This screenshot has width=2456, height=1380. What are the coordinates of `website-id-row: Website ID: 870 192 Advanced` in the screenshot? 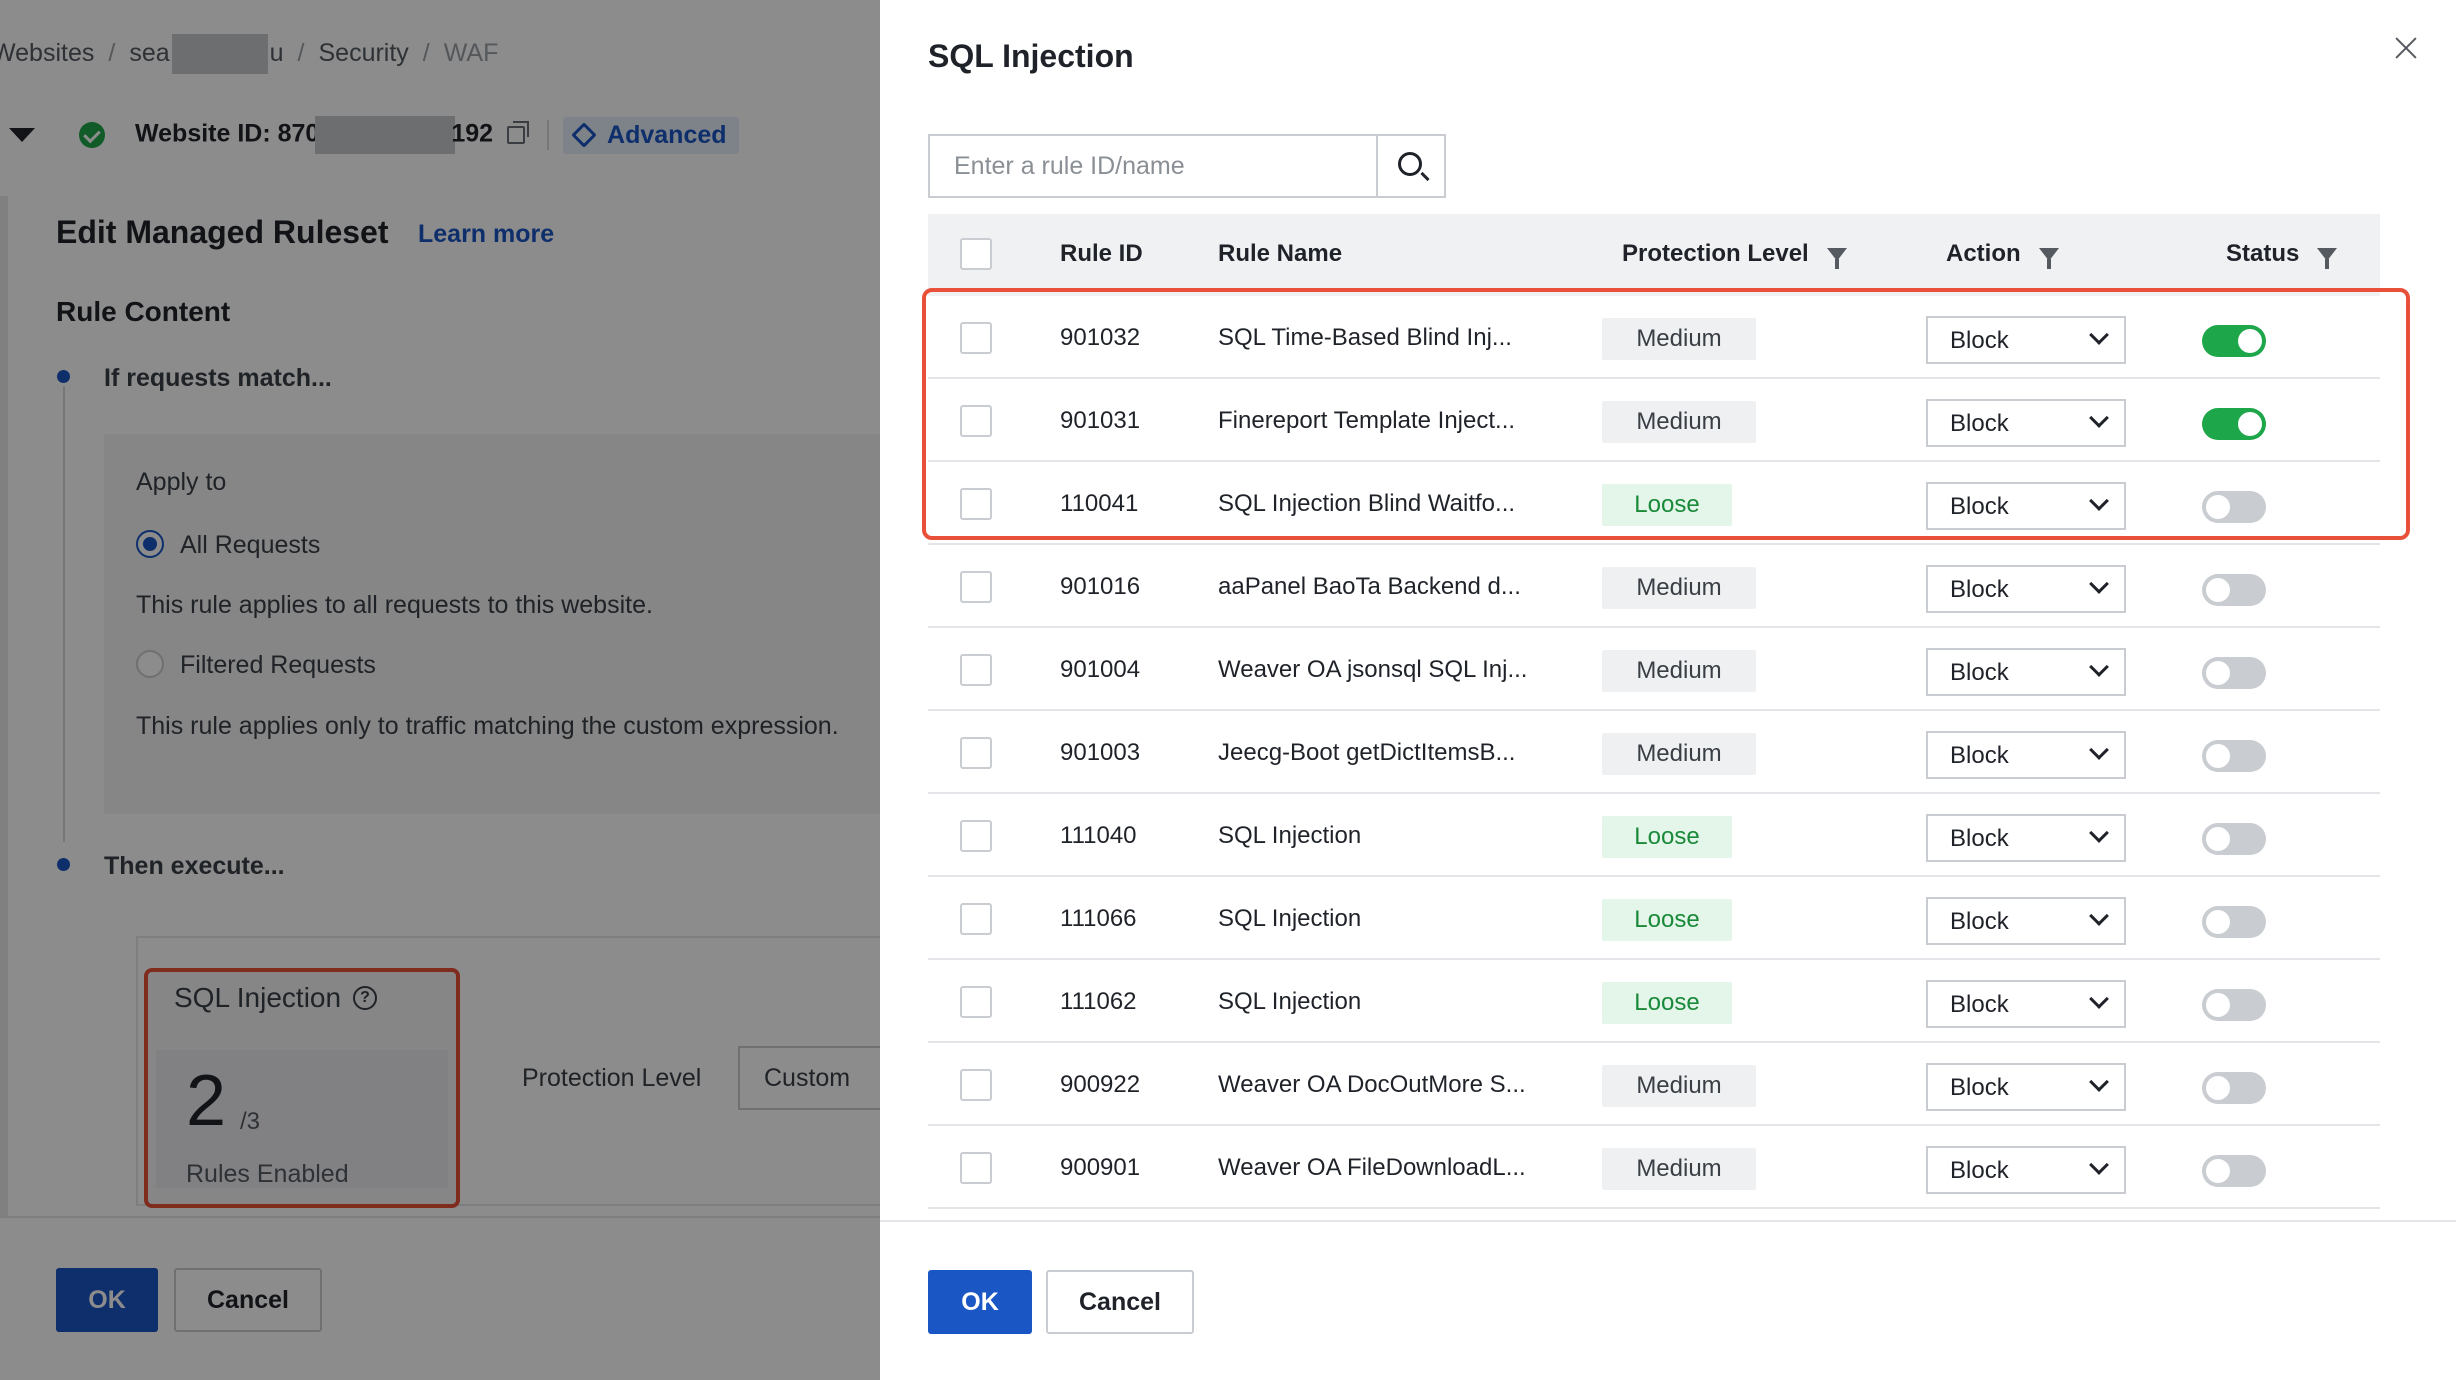 It's located at (369, 135).